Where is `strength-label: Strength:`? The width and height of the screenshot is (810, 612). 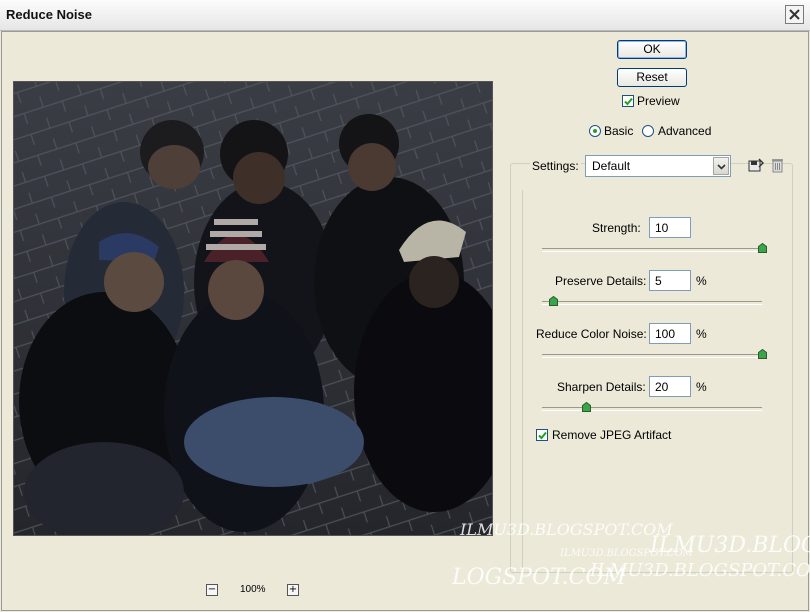
strength-label: Strength: is located at coordinates (616, 228).